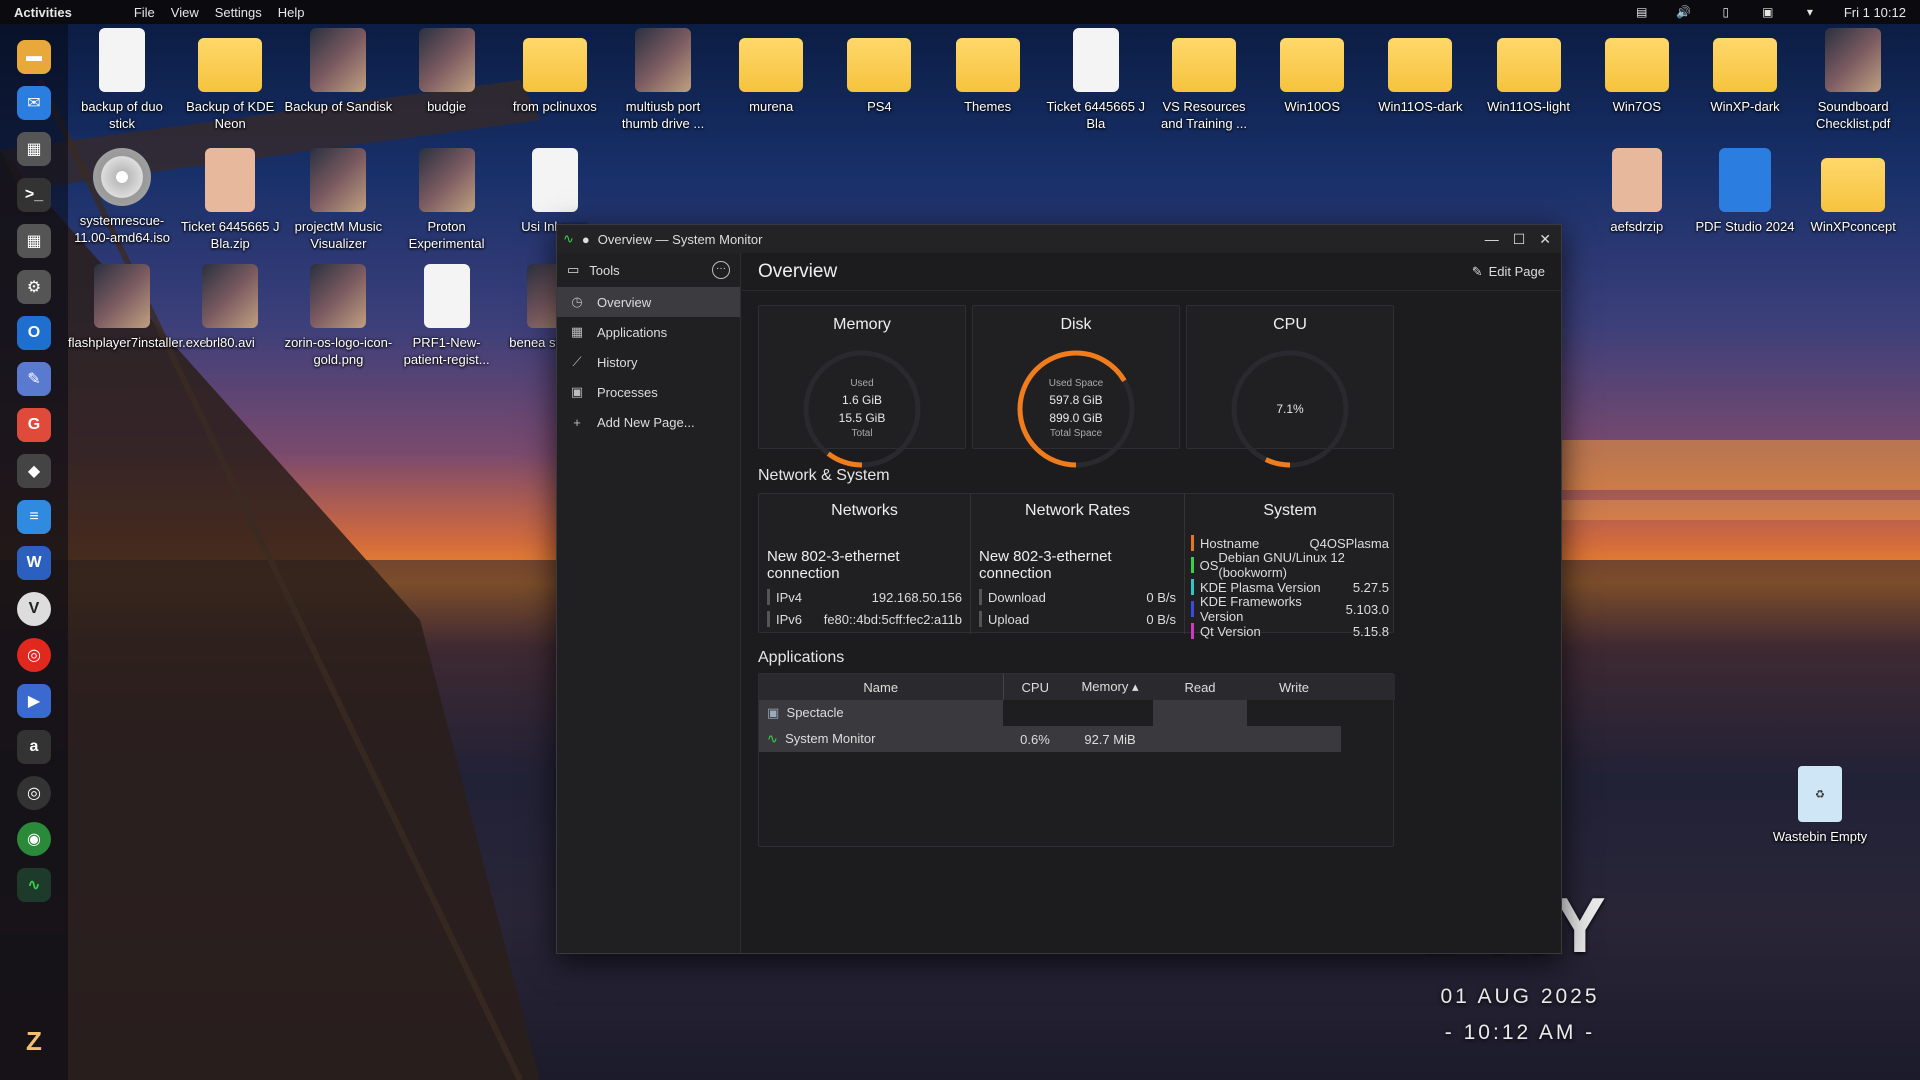 The image size is (1920, 1080). I want to click on outlook-icon: O, so click(34, 333).